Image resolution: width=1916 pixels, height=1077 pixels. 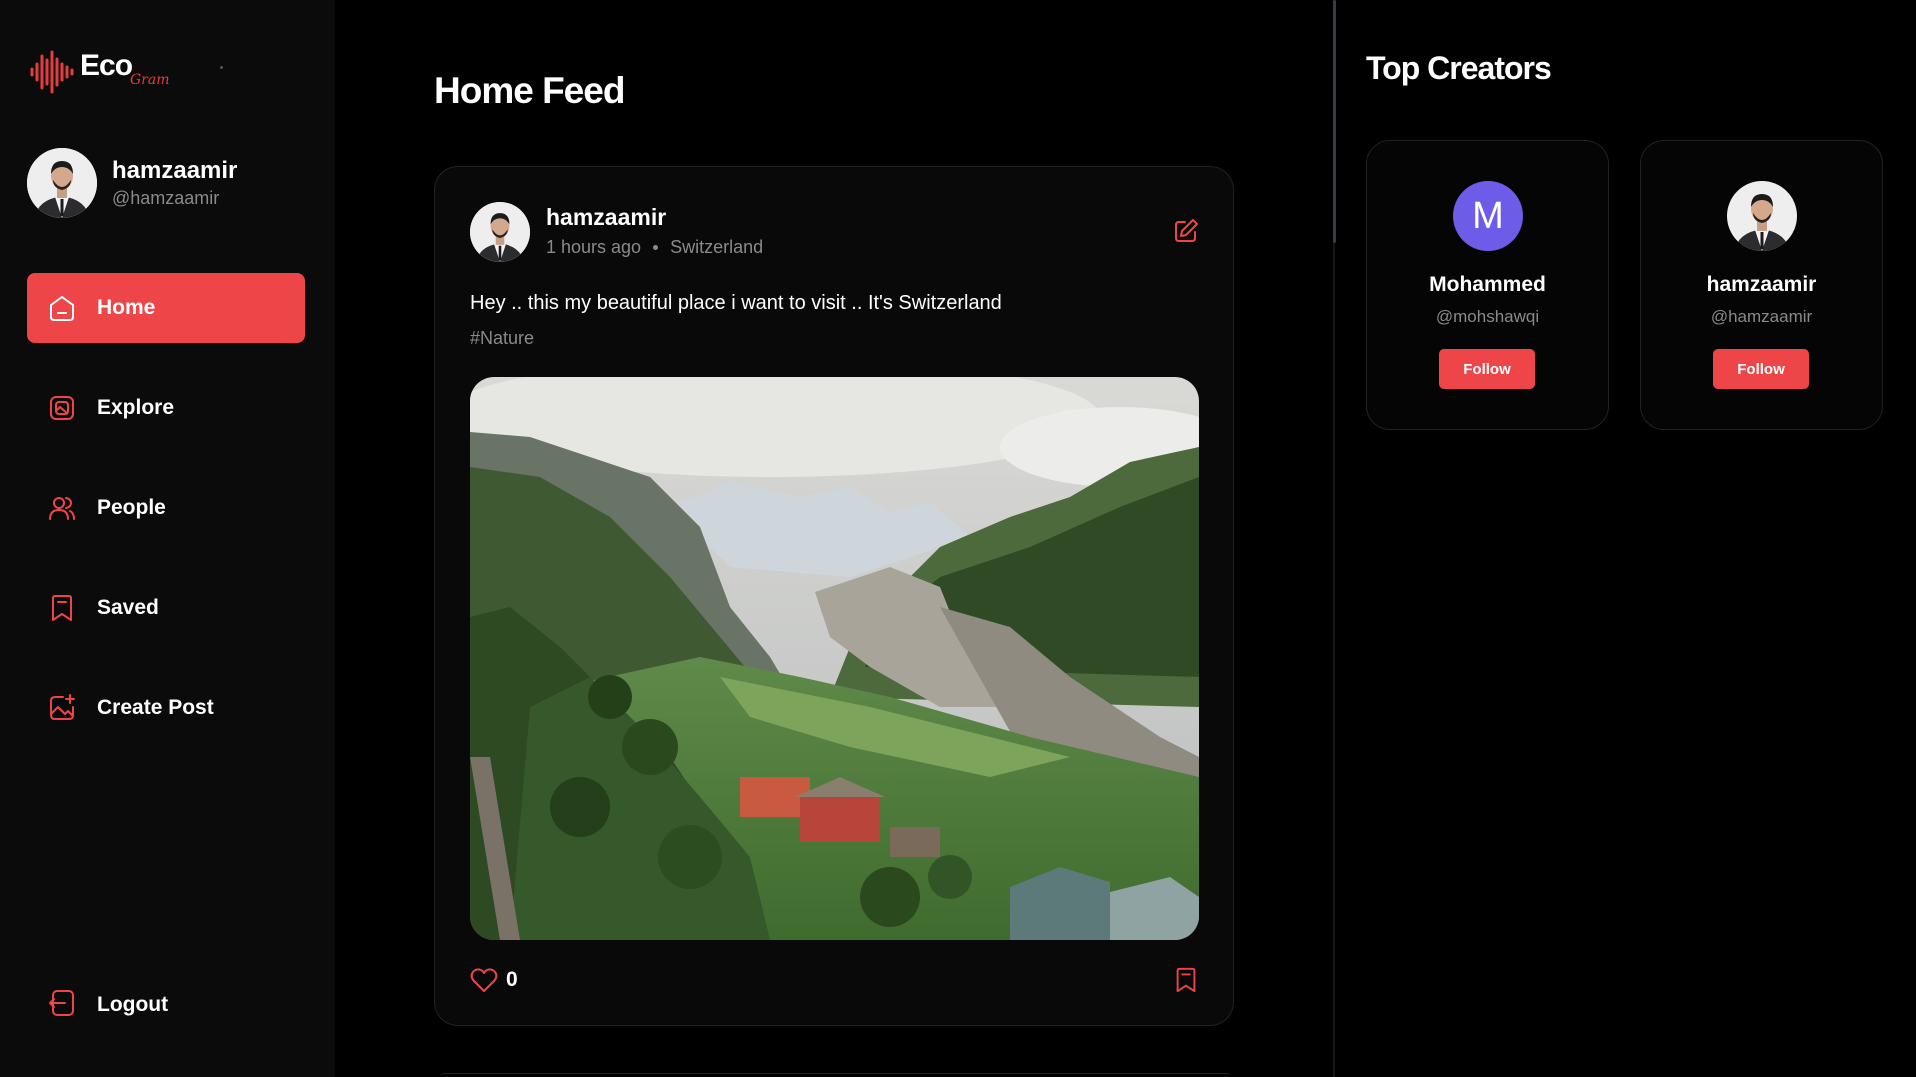 I want to click on separator-dot, so click(x=656, y=247).